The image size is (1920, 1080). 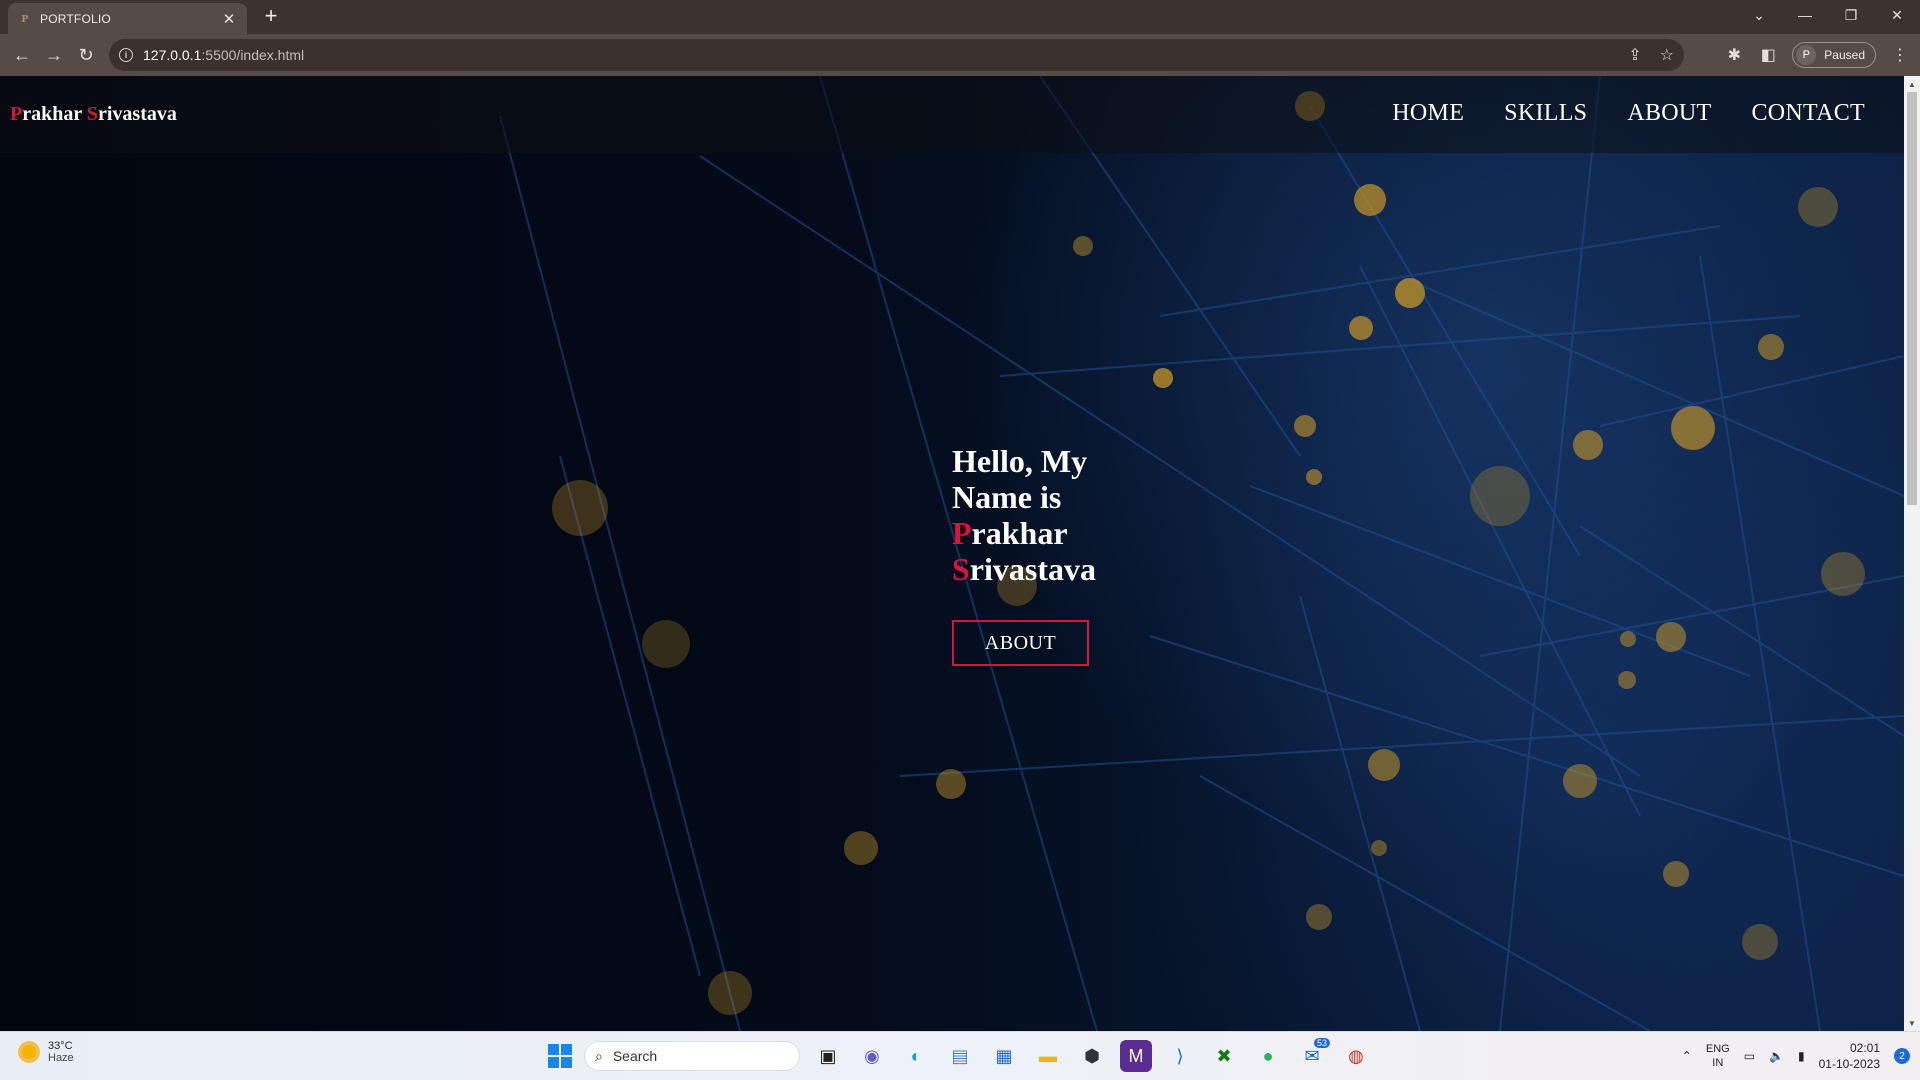 I want to click on scroll-up-icon: ▲, so click(x=1912, y=84).